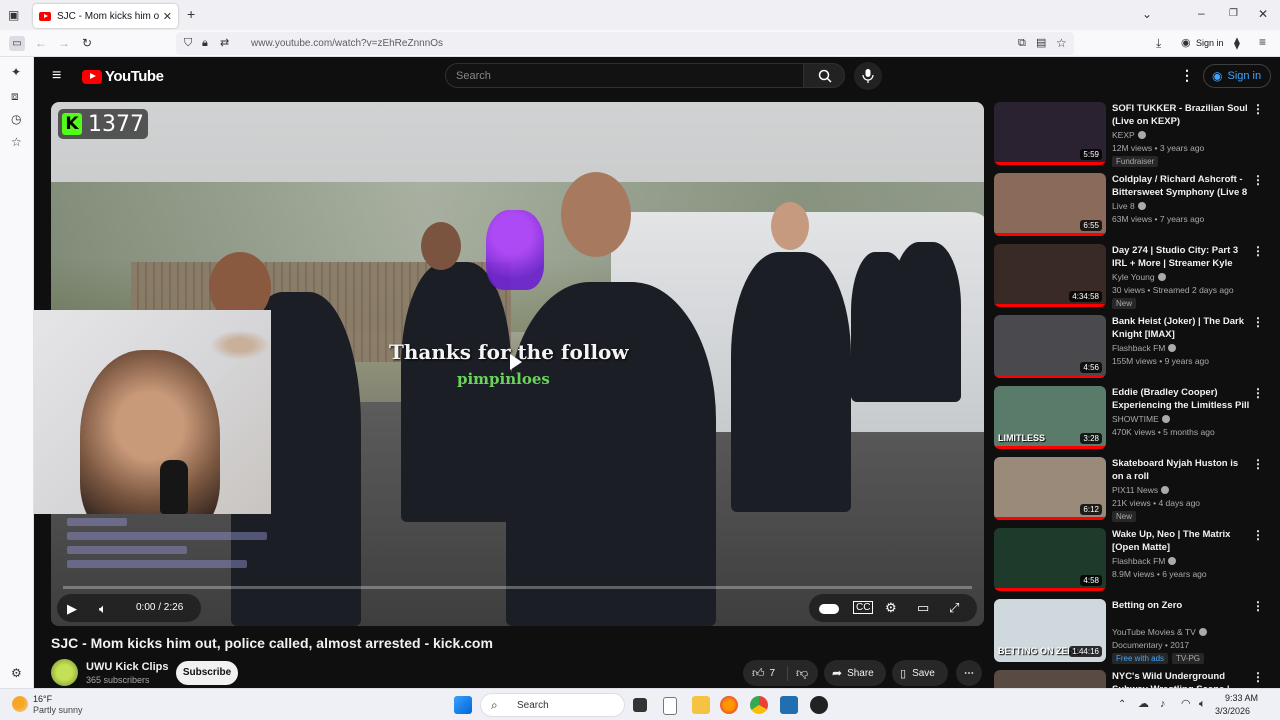 The width and height of the screenshot is (1280, 720). Describe the element at coordinates (87, 43) in the screenshot. I see `reload-icon: ↻` at that location.